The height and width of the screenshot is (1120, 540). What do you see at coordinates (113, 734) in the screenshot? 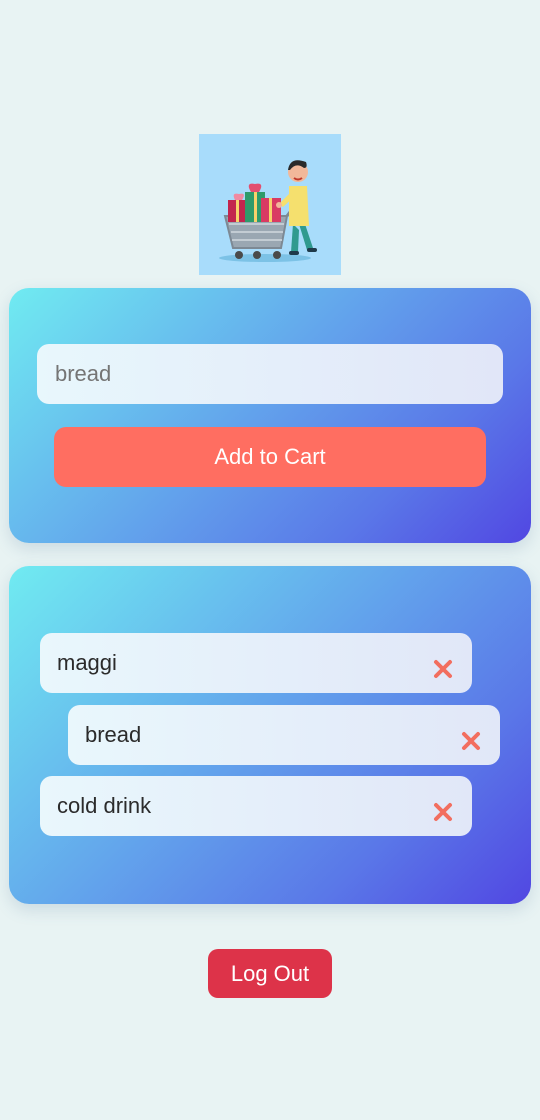
I see `cart-item-label: bread` at bounding box center [113, 734].